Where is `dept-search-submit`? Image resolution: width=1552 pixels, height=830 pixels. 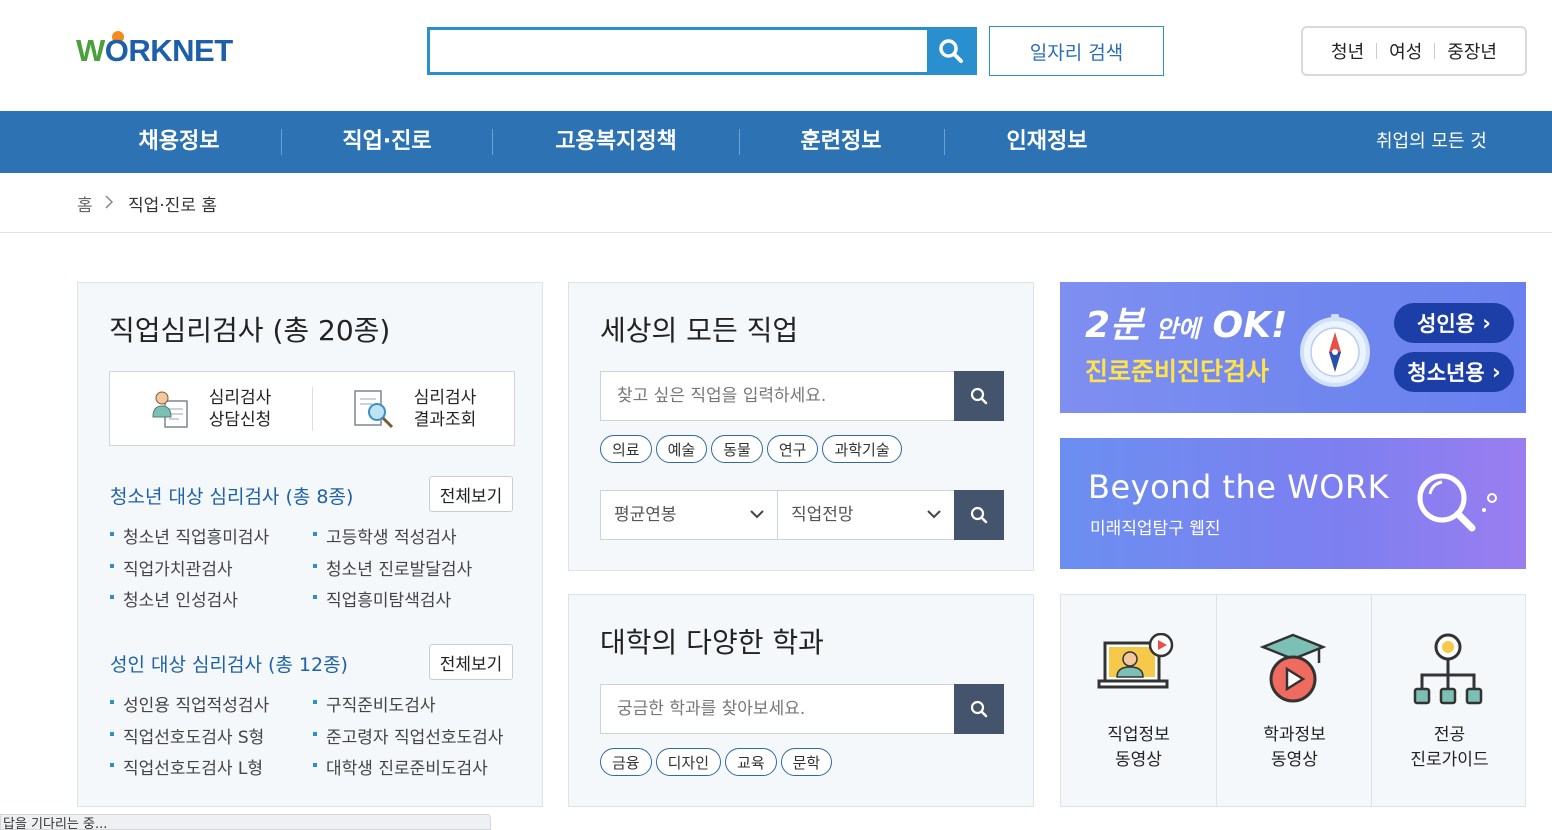 dept-search-submit is located at coordinates (979, 709).